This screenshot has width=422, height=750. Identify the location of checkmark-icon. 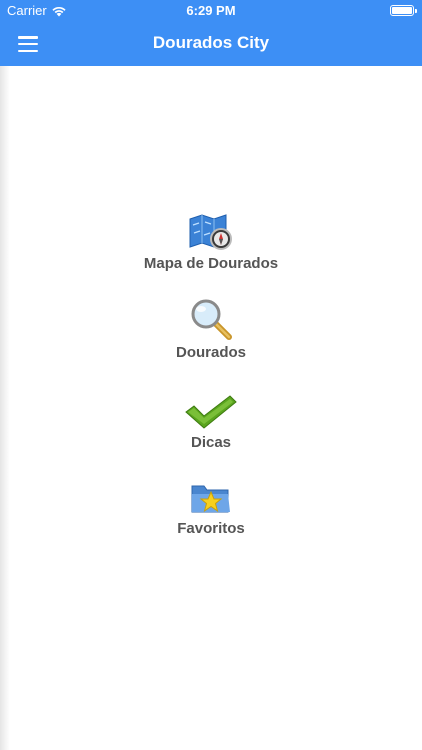
(211, 412).